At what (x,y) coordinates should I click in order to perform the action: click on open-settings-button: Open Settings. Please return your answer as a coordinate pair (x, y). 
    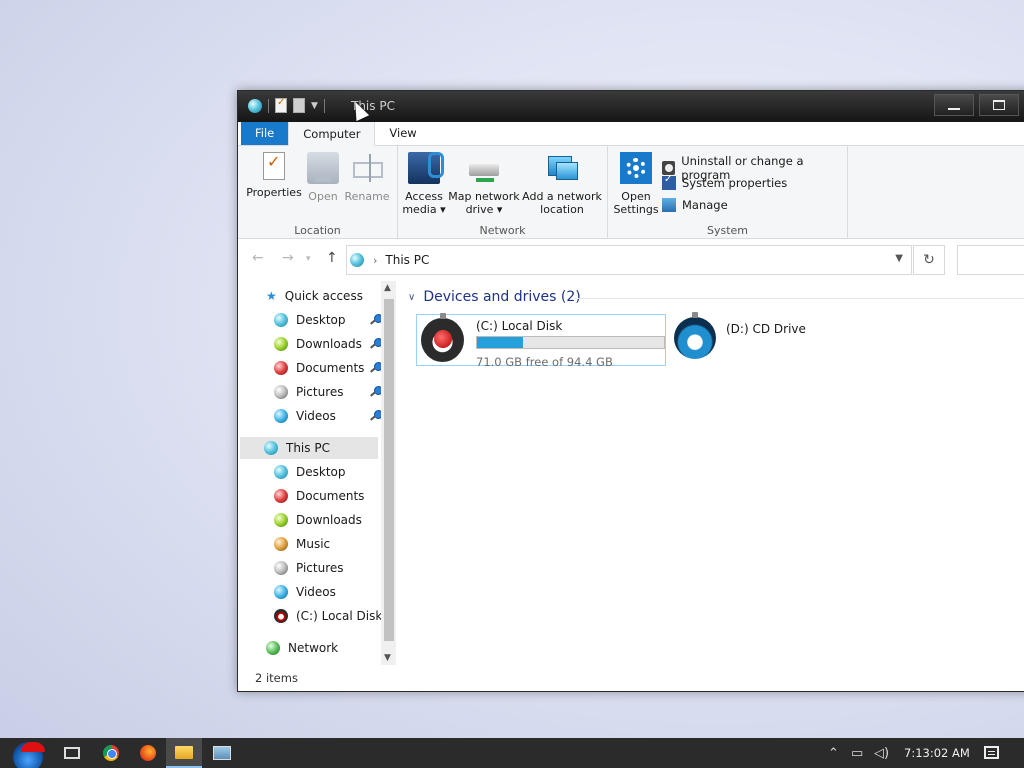
    Looking at the image, I should click on (636, 184).